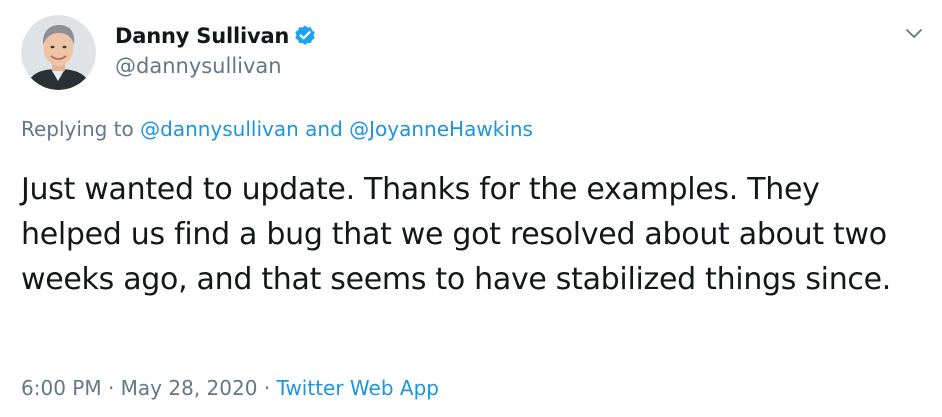  I want to click on avatar, so click(58, 52).